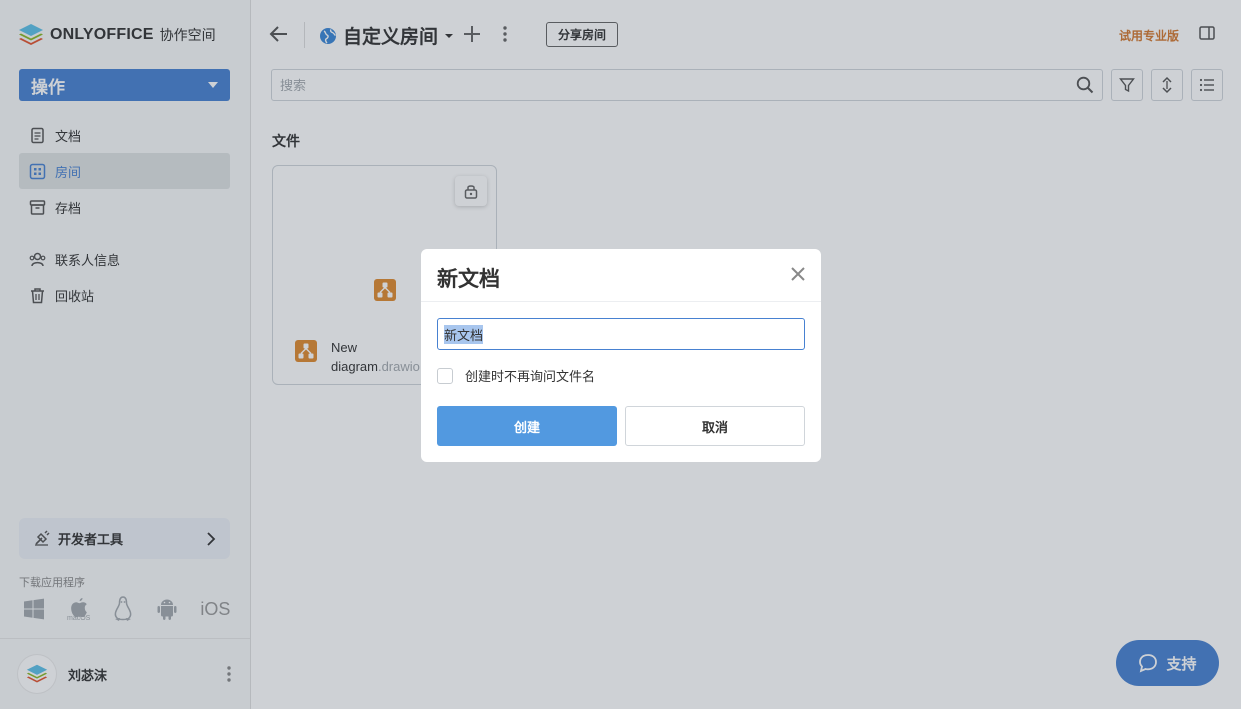 This screenshot has width=1241, height=709. I want to click on close-icon, so click(798, 274).